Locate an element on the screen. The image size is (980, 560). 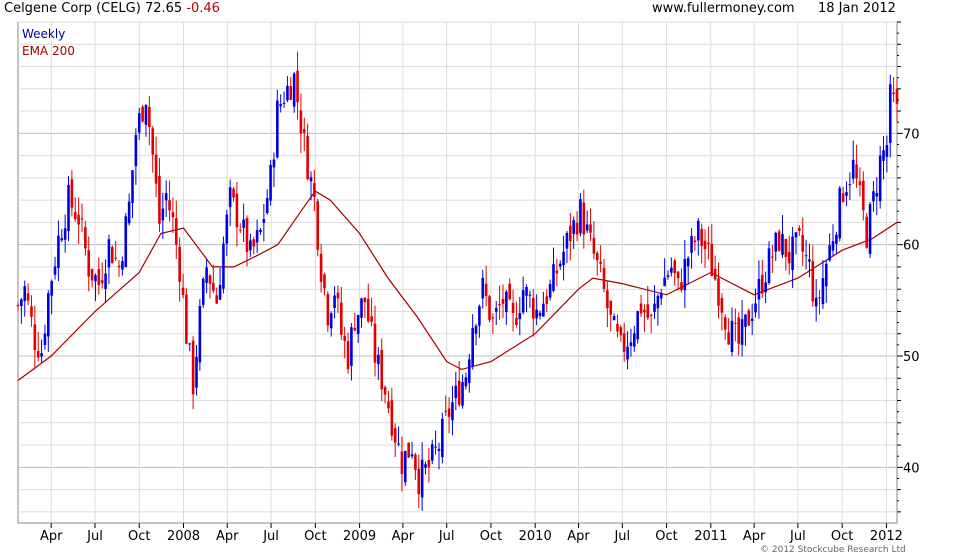
x-tick-label: 2011 is located at coordinates (710, 536).